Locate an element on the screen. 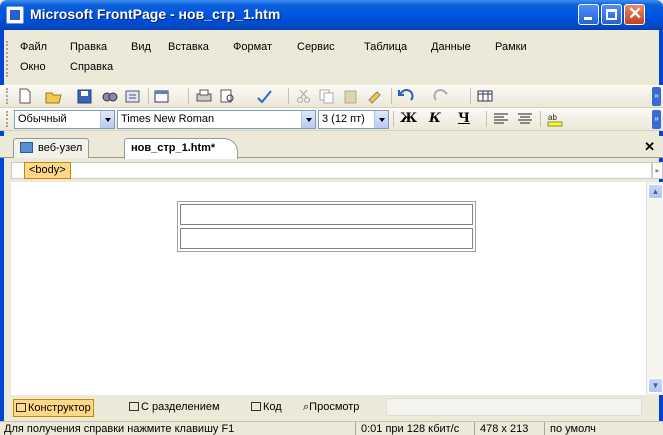 Image resolution: width=663 pixels, height=435 pixels. menu-data: Данные is located at coordinates (451, 47).